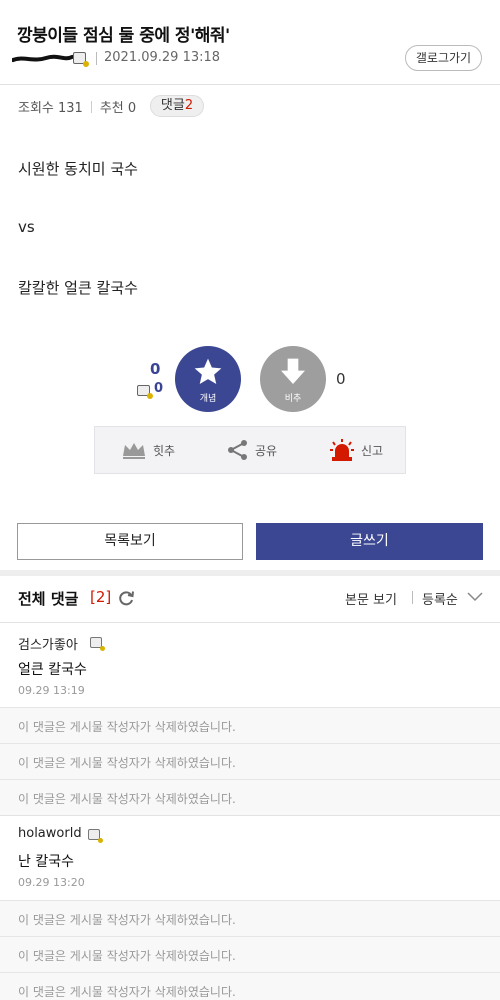 The width and height of the screenshot is (500, 1000). What do you see at coordinates (443, 58) in the screenshot?
I see `gallog-button: 갤로그가기` at bounding box center [443, 58].